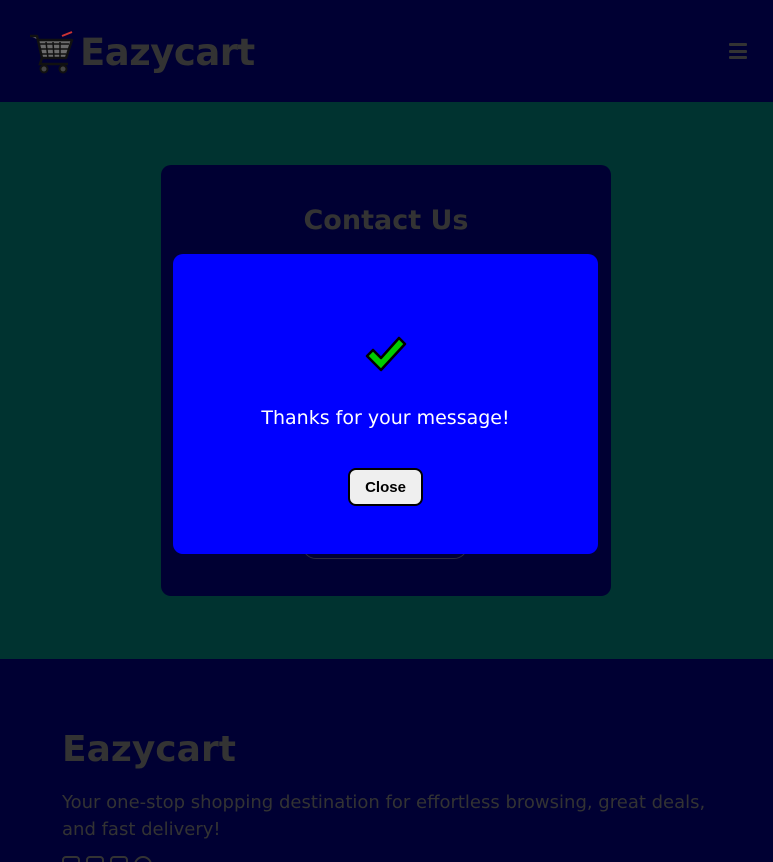 This screenshot has width=773, height=862. What do you see at coordinates (386, 51) in the screenshot?
I see `site-header: Eazycart` at bounding box center [386, 51].